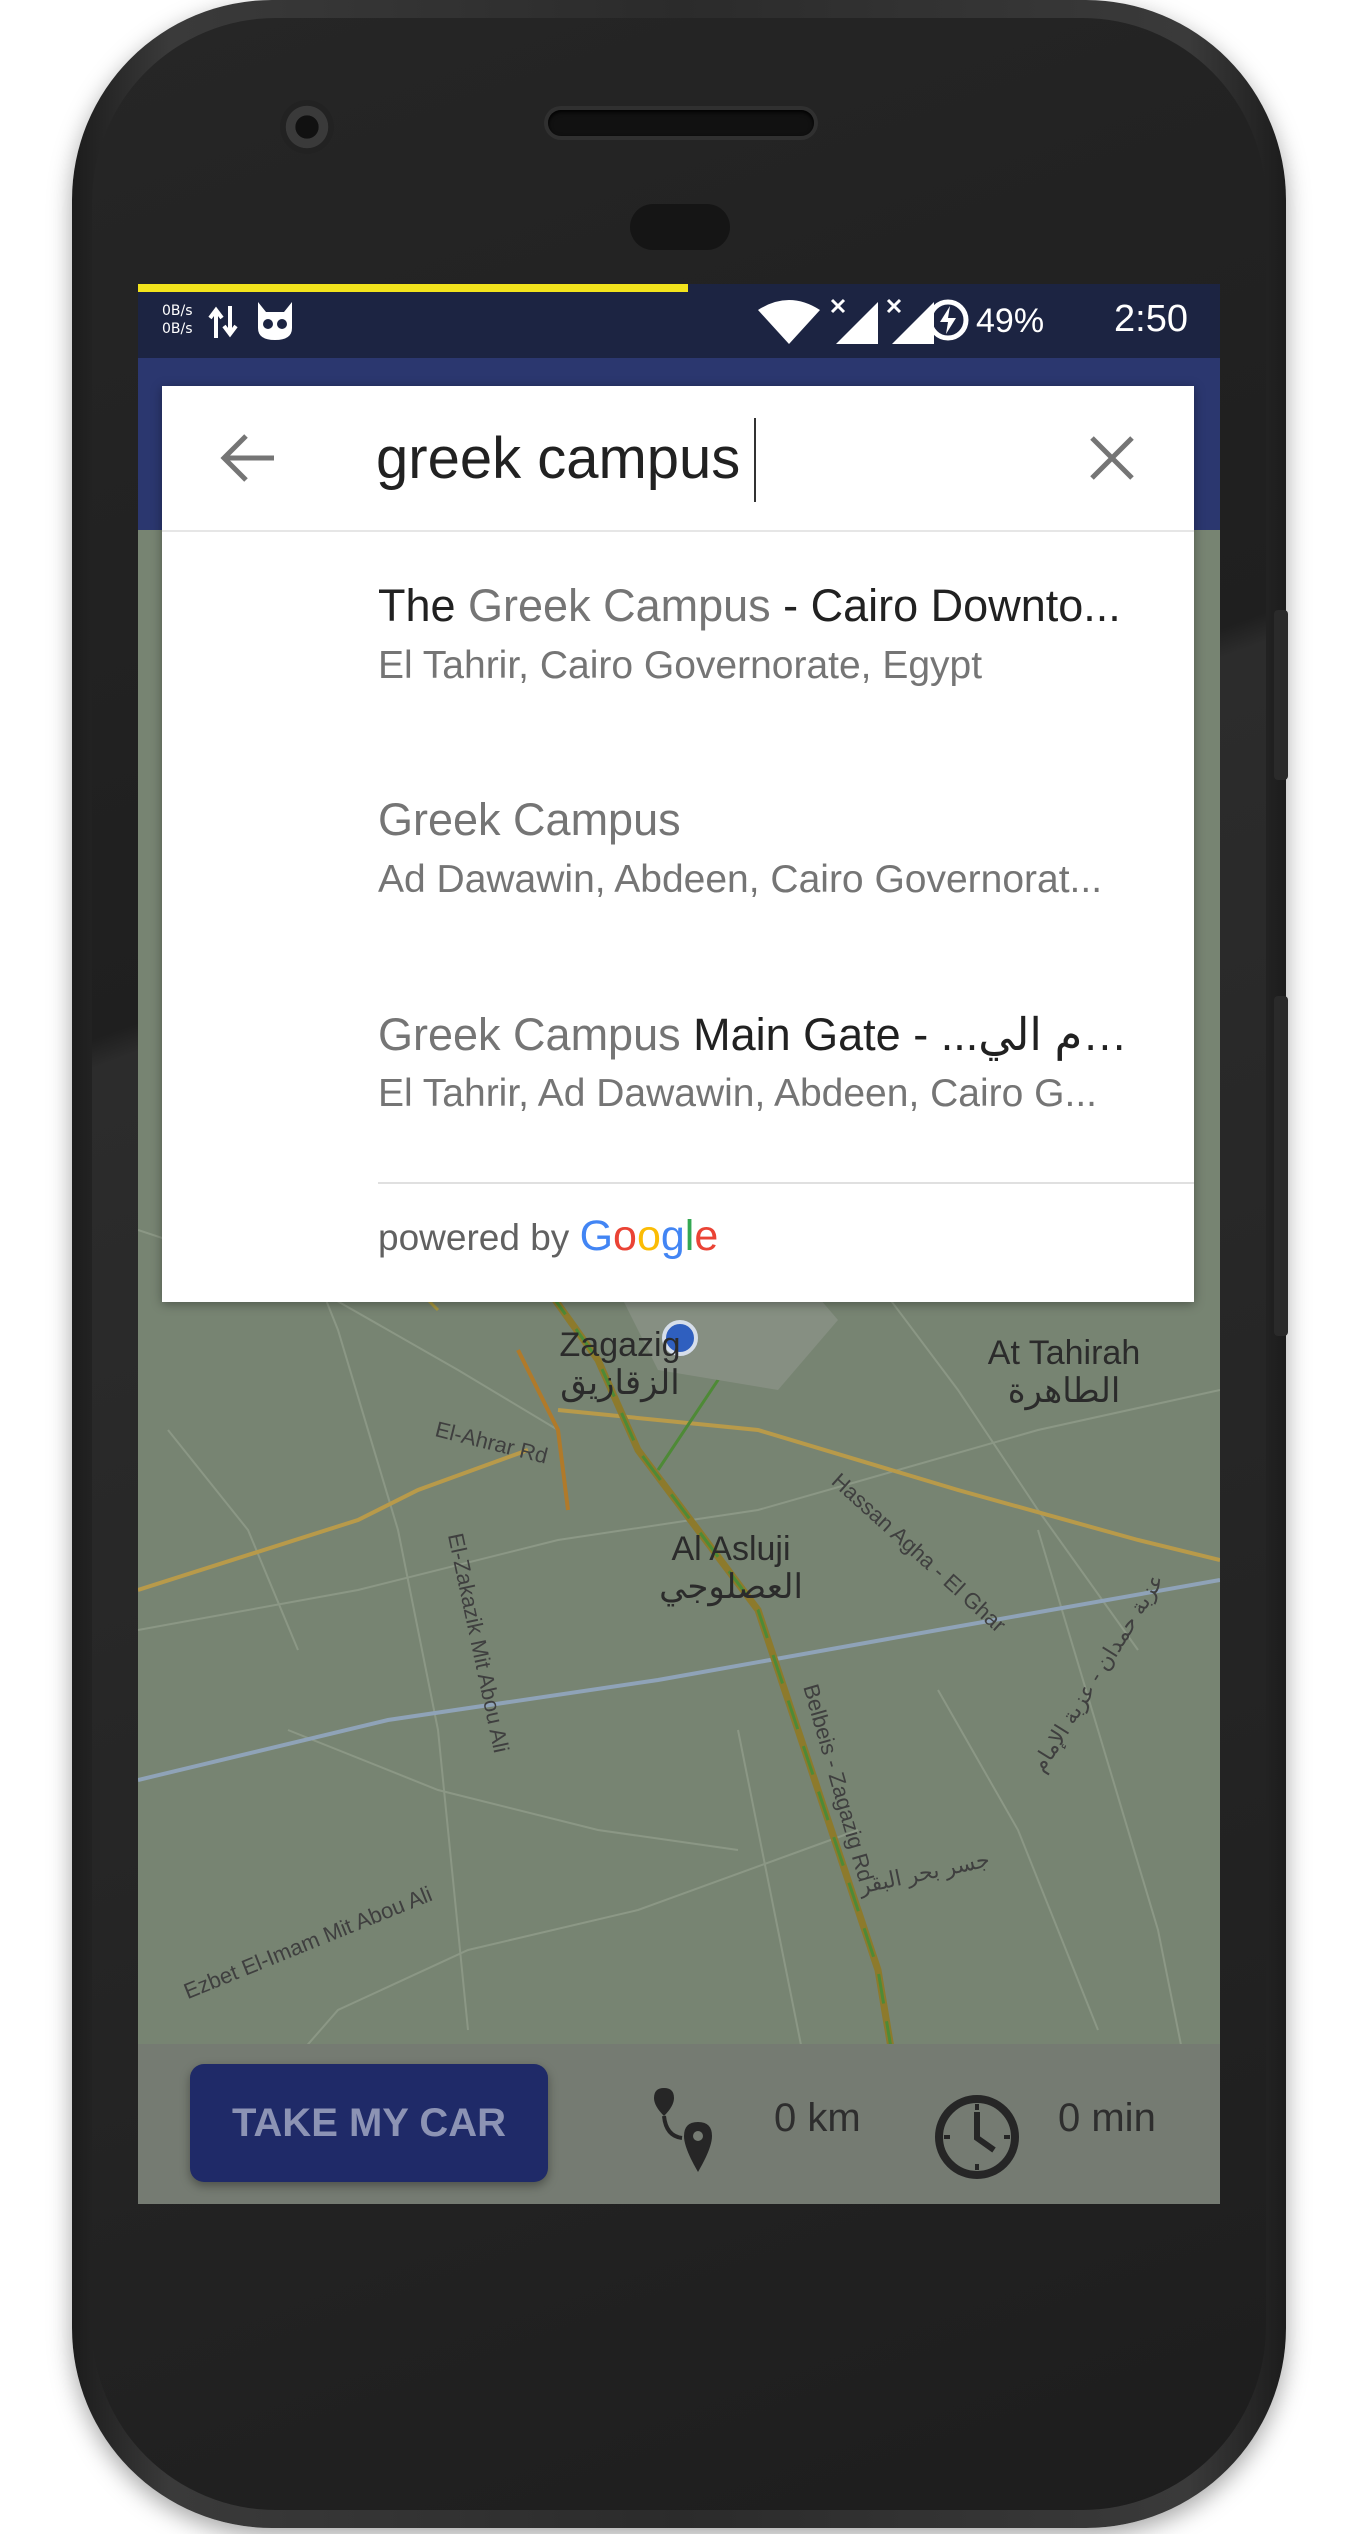  What do you see at coordinates (369, 2123) in the screenshot?
I see `take-my-car-button: TAKE MY CAR` at bounding box center [369, 2123].